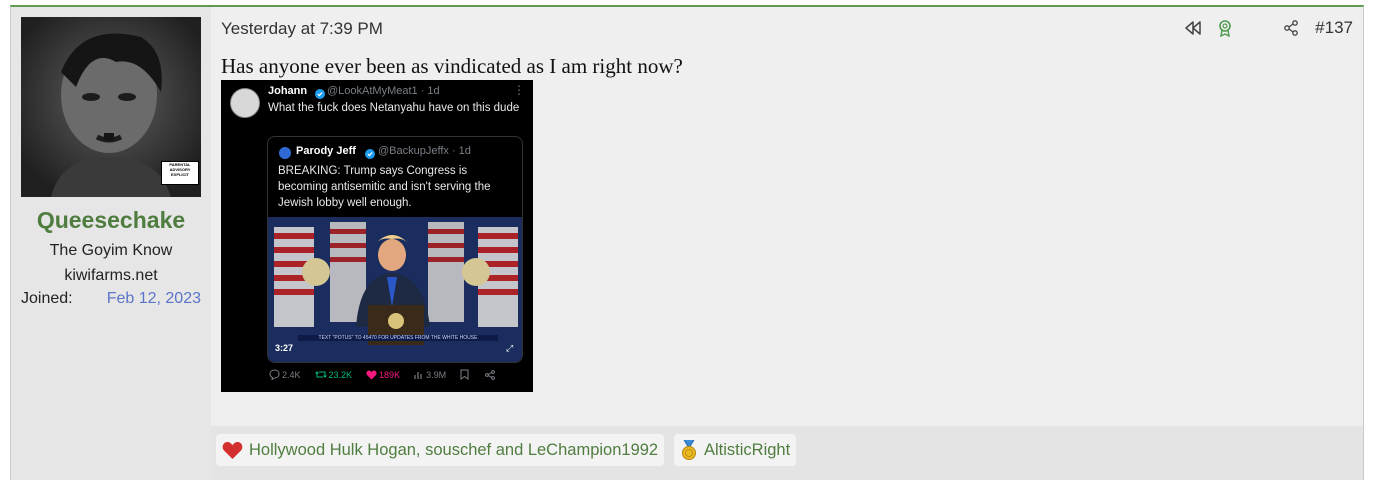  I want to click on user-avatar: PARENTAL ADVISORY EXPLICIT, so click(111, 107).